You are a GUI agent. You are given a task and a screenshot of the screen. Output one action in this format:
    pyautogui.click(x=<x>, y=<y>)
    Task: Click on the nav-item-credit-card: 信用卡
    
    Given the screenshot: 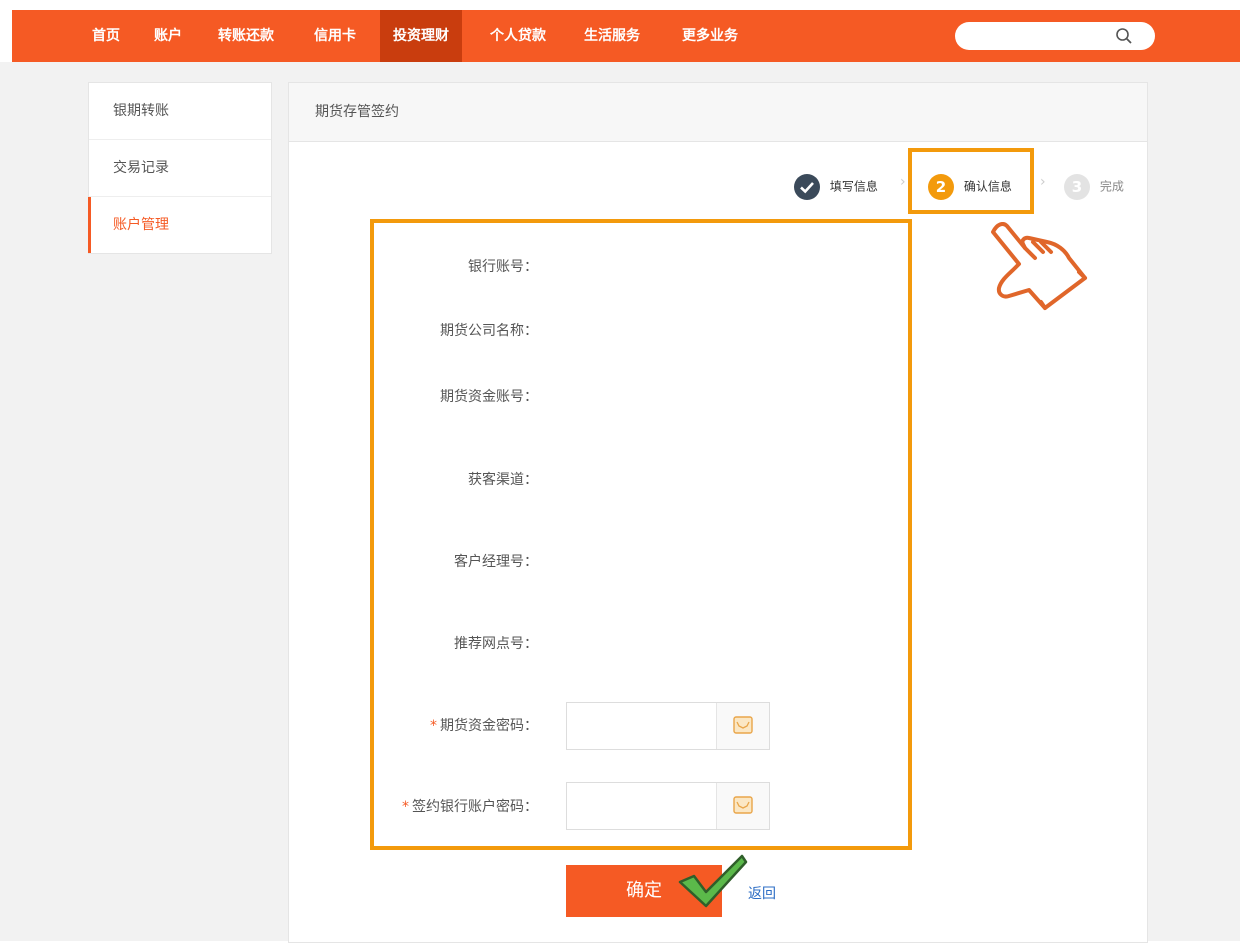 What is the action you would take?
    pyautogui.click(x=335, y=36)
    